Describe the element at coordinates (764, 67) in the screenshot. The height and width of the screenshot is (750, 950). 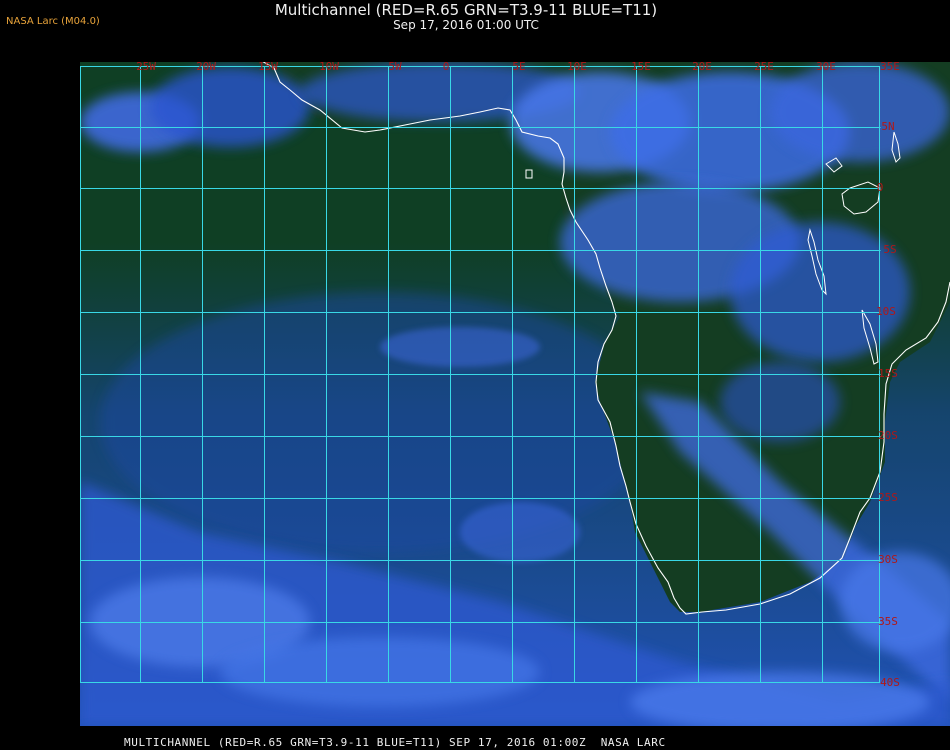
I see `lon-label: 25E` at that location.